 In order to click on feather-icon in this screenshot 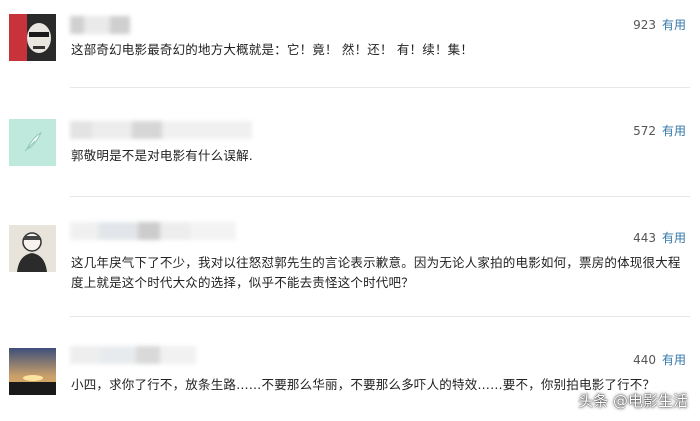, I will do `click(32, 142)`.